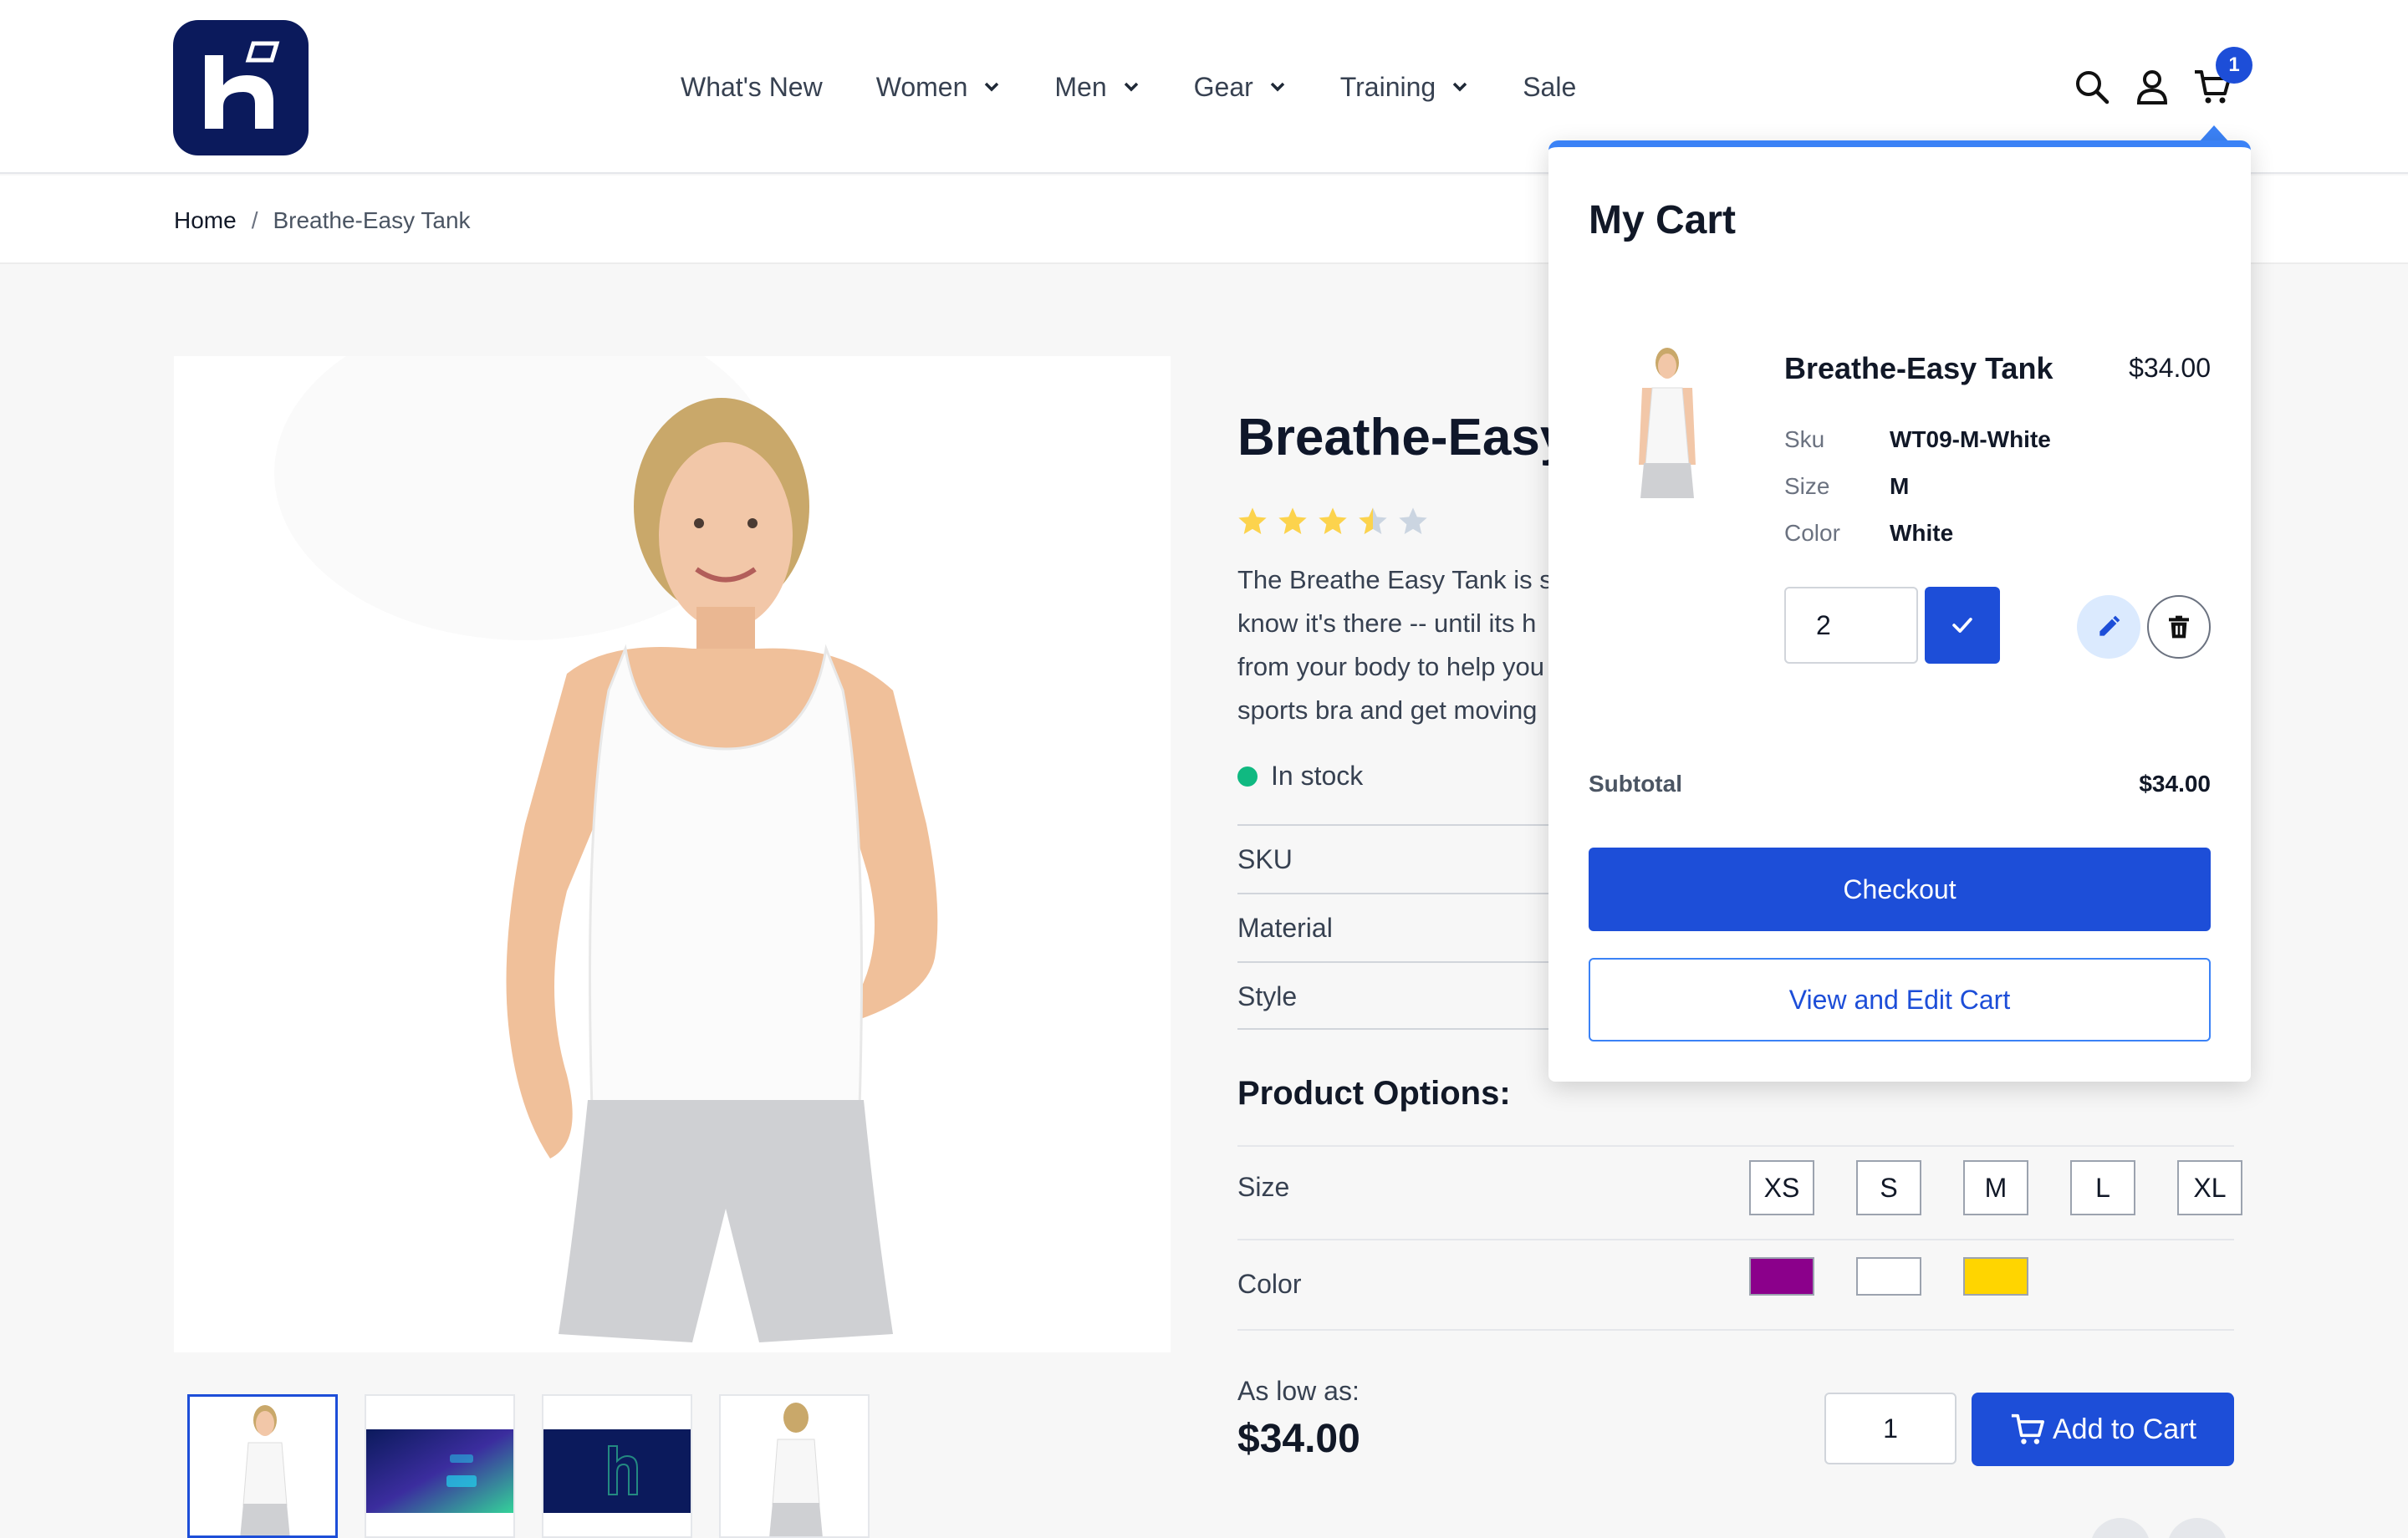 The height and width of the screenshot is (1538, 2408). Describe the element at coordinates (2175, 784) in the screenshot. I see `minicart-subtotal-value: $34.00` at that location.